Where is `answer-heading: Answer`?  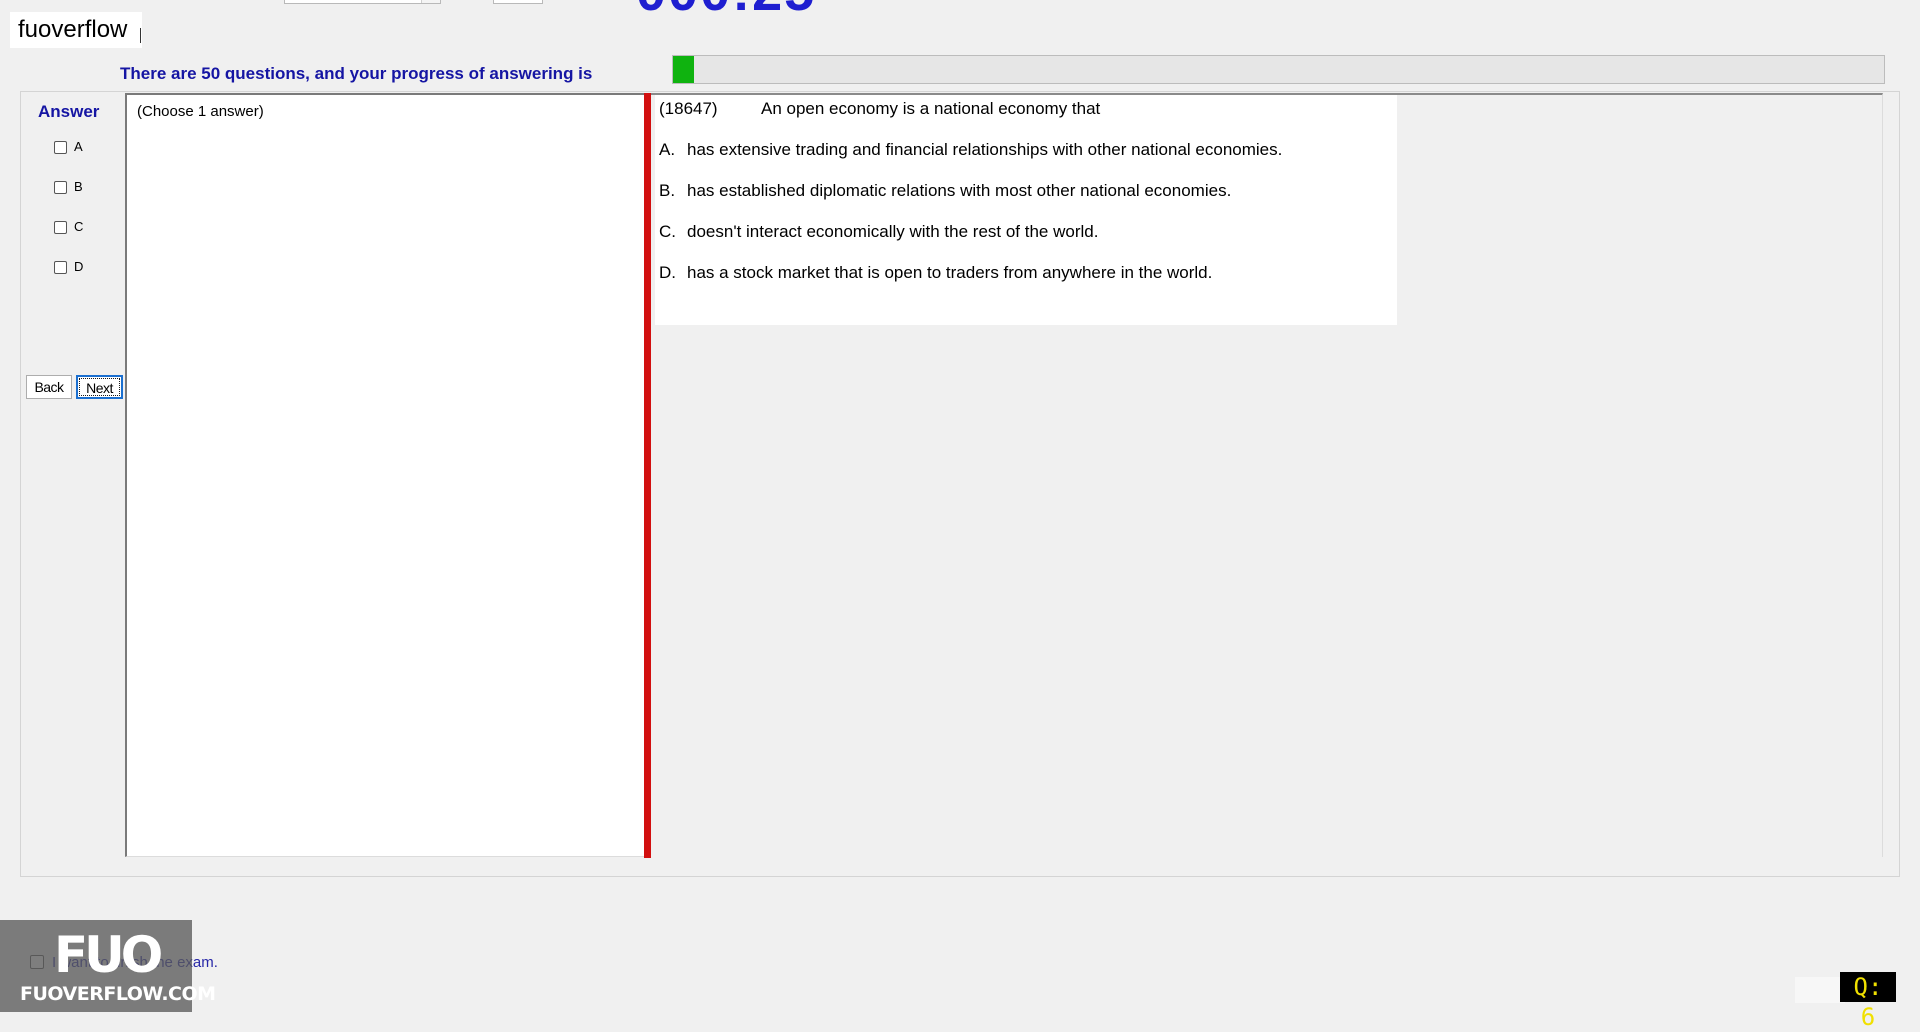 answer-heading: Answer is located at coordinates (69, 111).